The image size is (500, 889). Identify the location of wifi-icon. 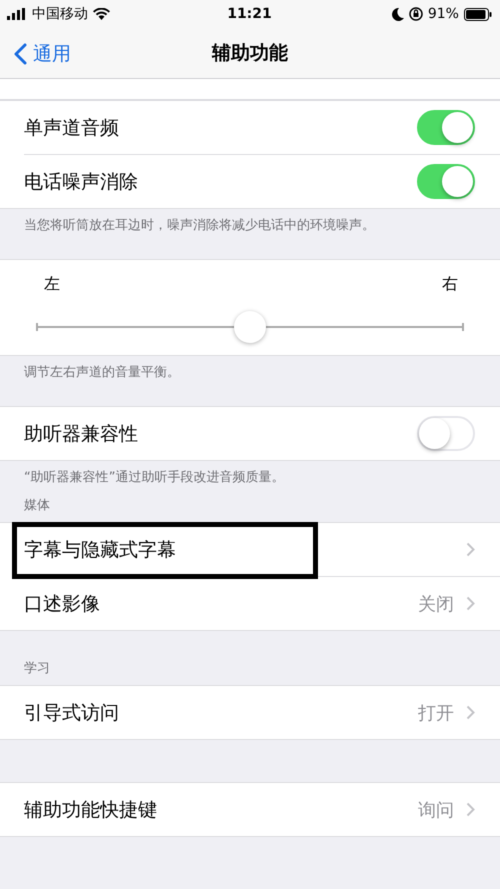
(101, 14).